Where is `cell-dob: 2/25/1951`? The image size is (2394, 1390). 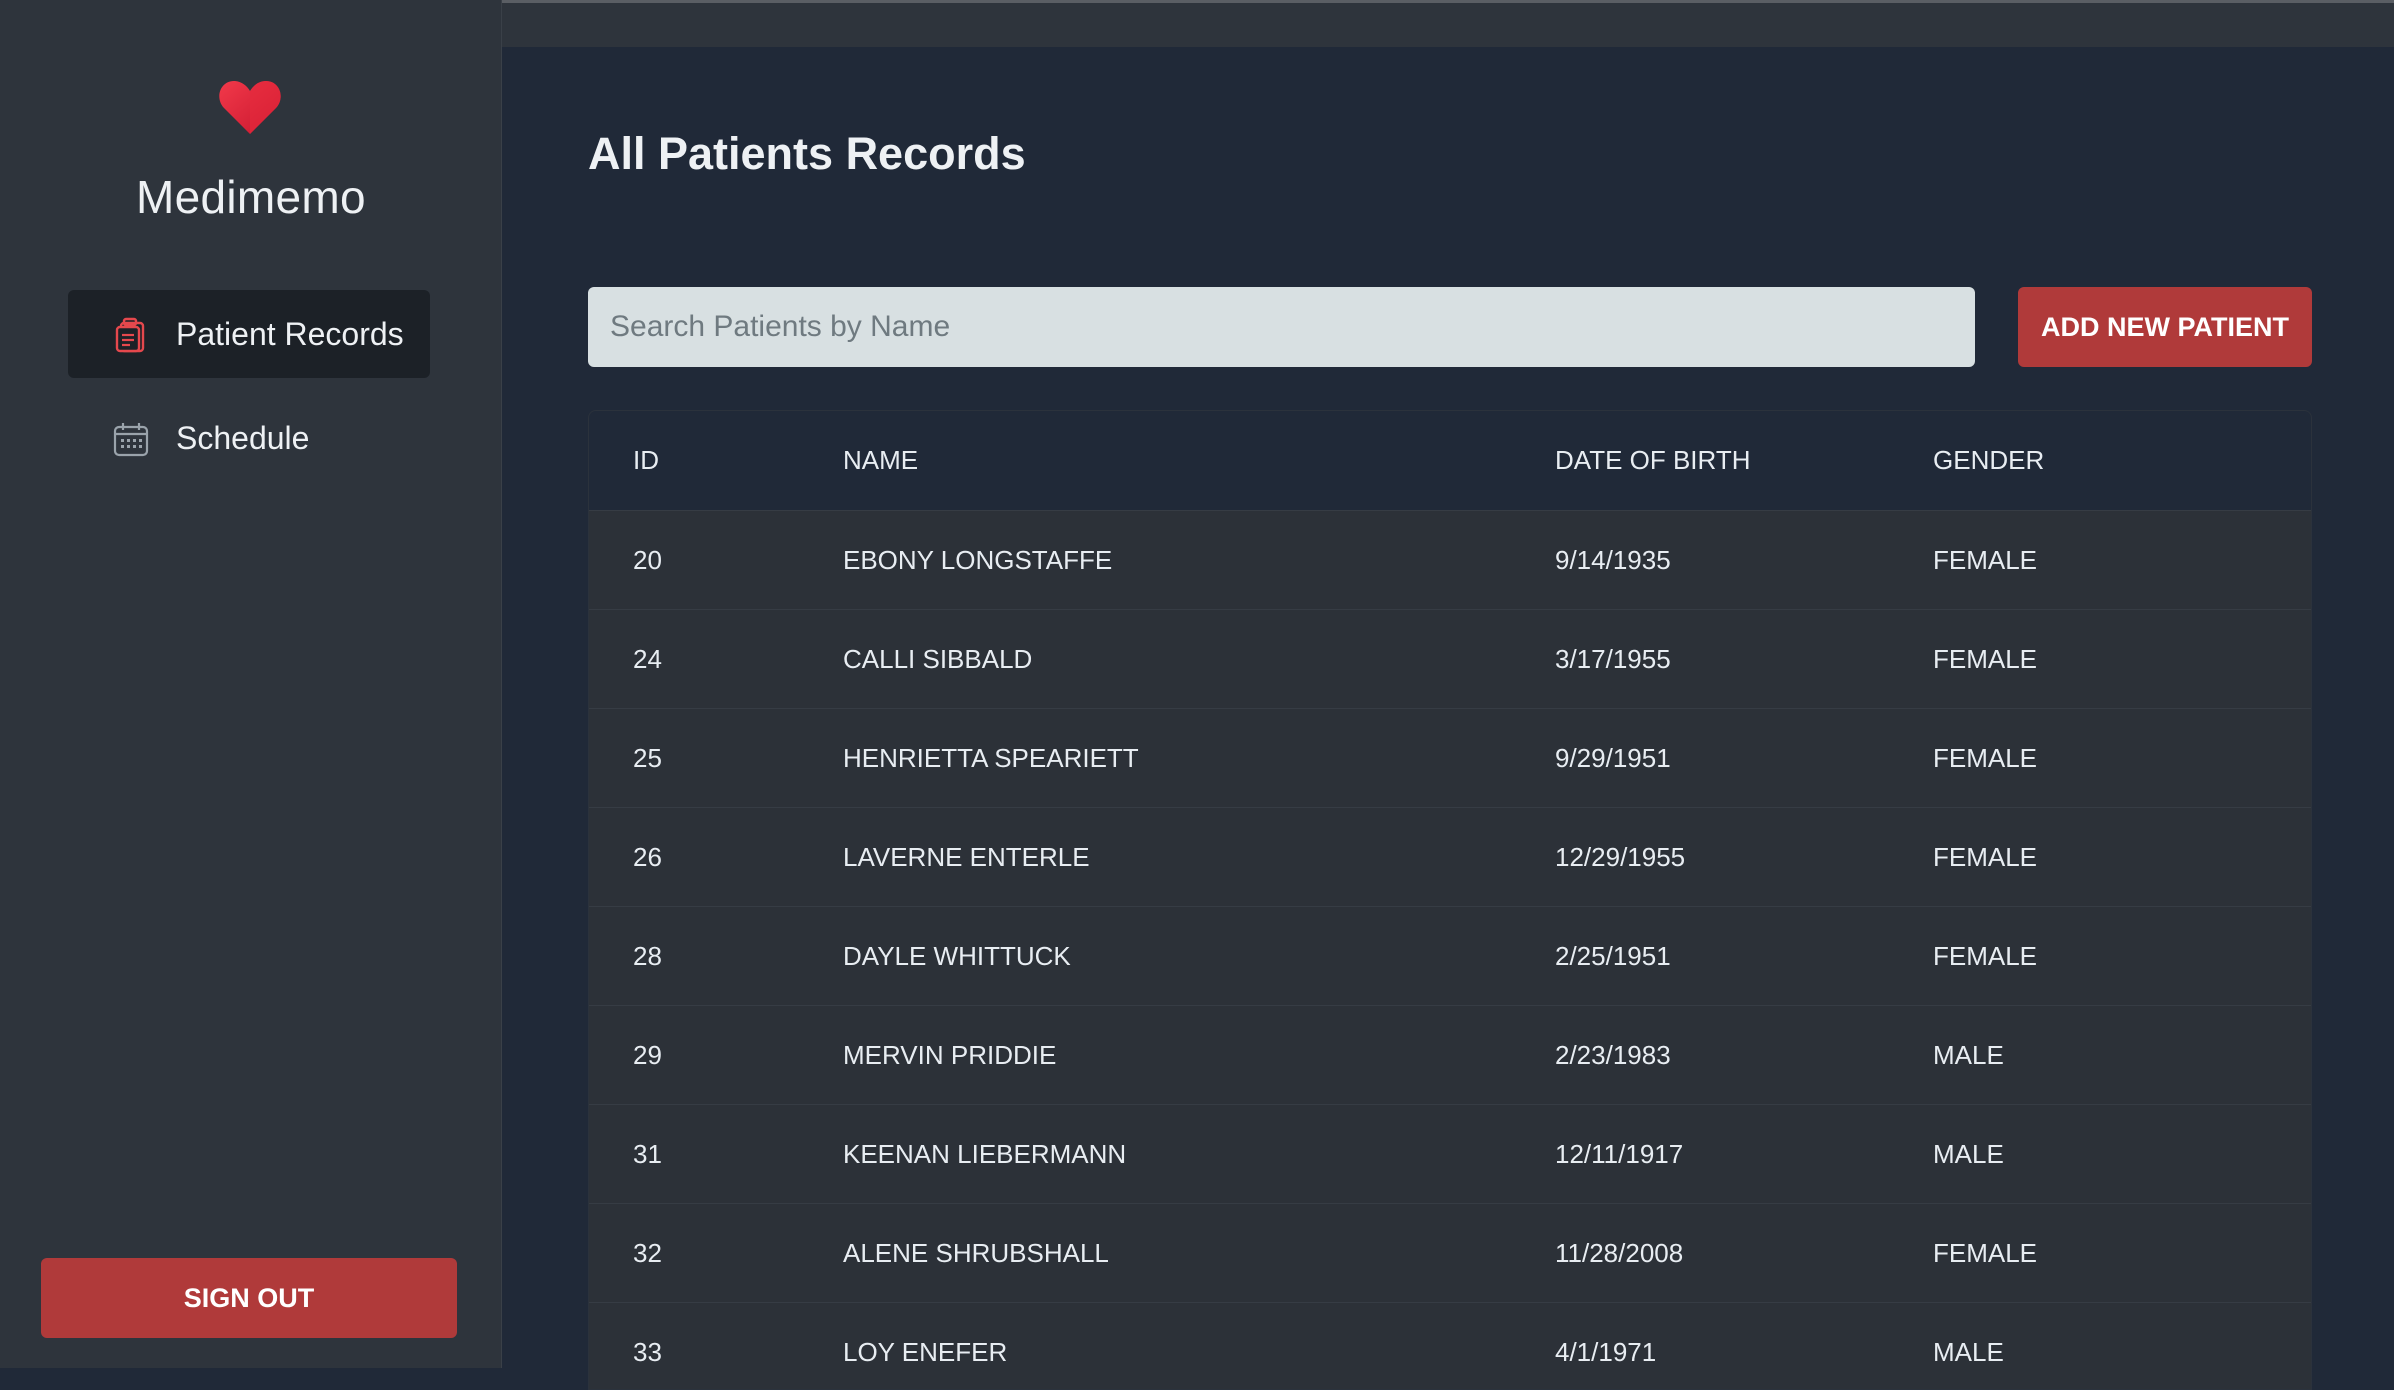
cell-dob: 2/25/1951 is located at coordinates (1613, 955).